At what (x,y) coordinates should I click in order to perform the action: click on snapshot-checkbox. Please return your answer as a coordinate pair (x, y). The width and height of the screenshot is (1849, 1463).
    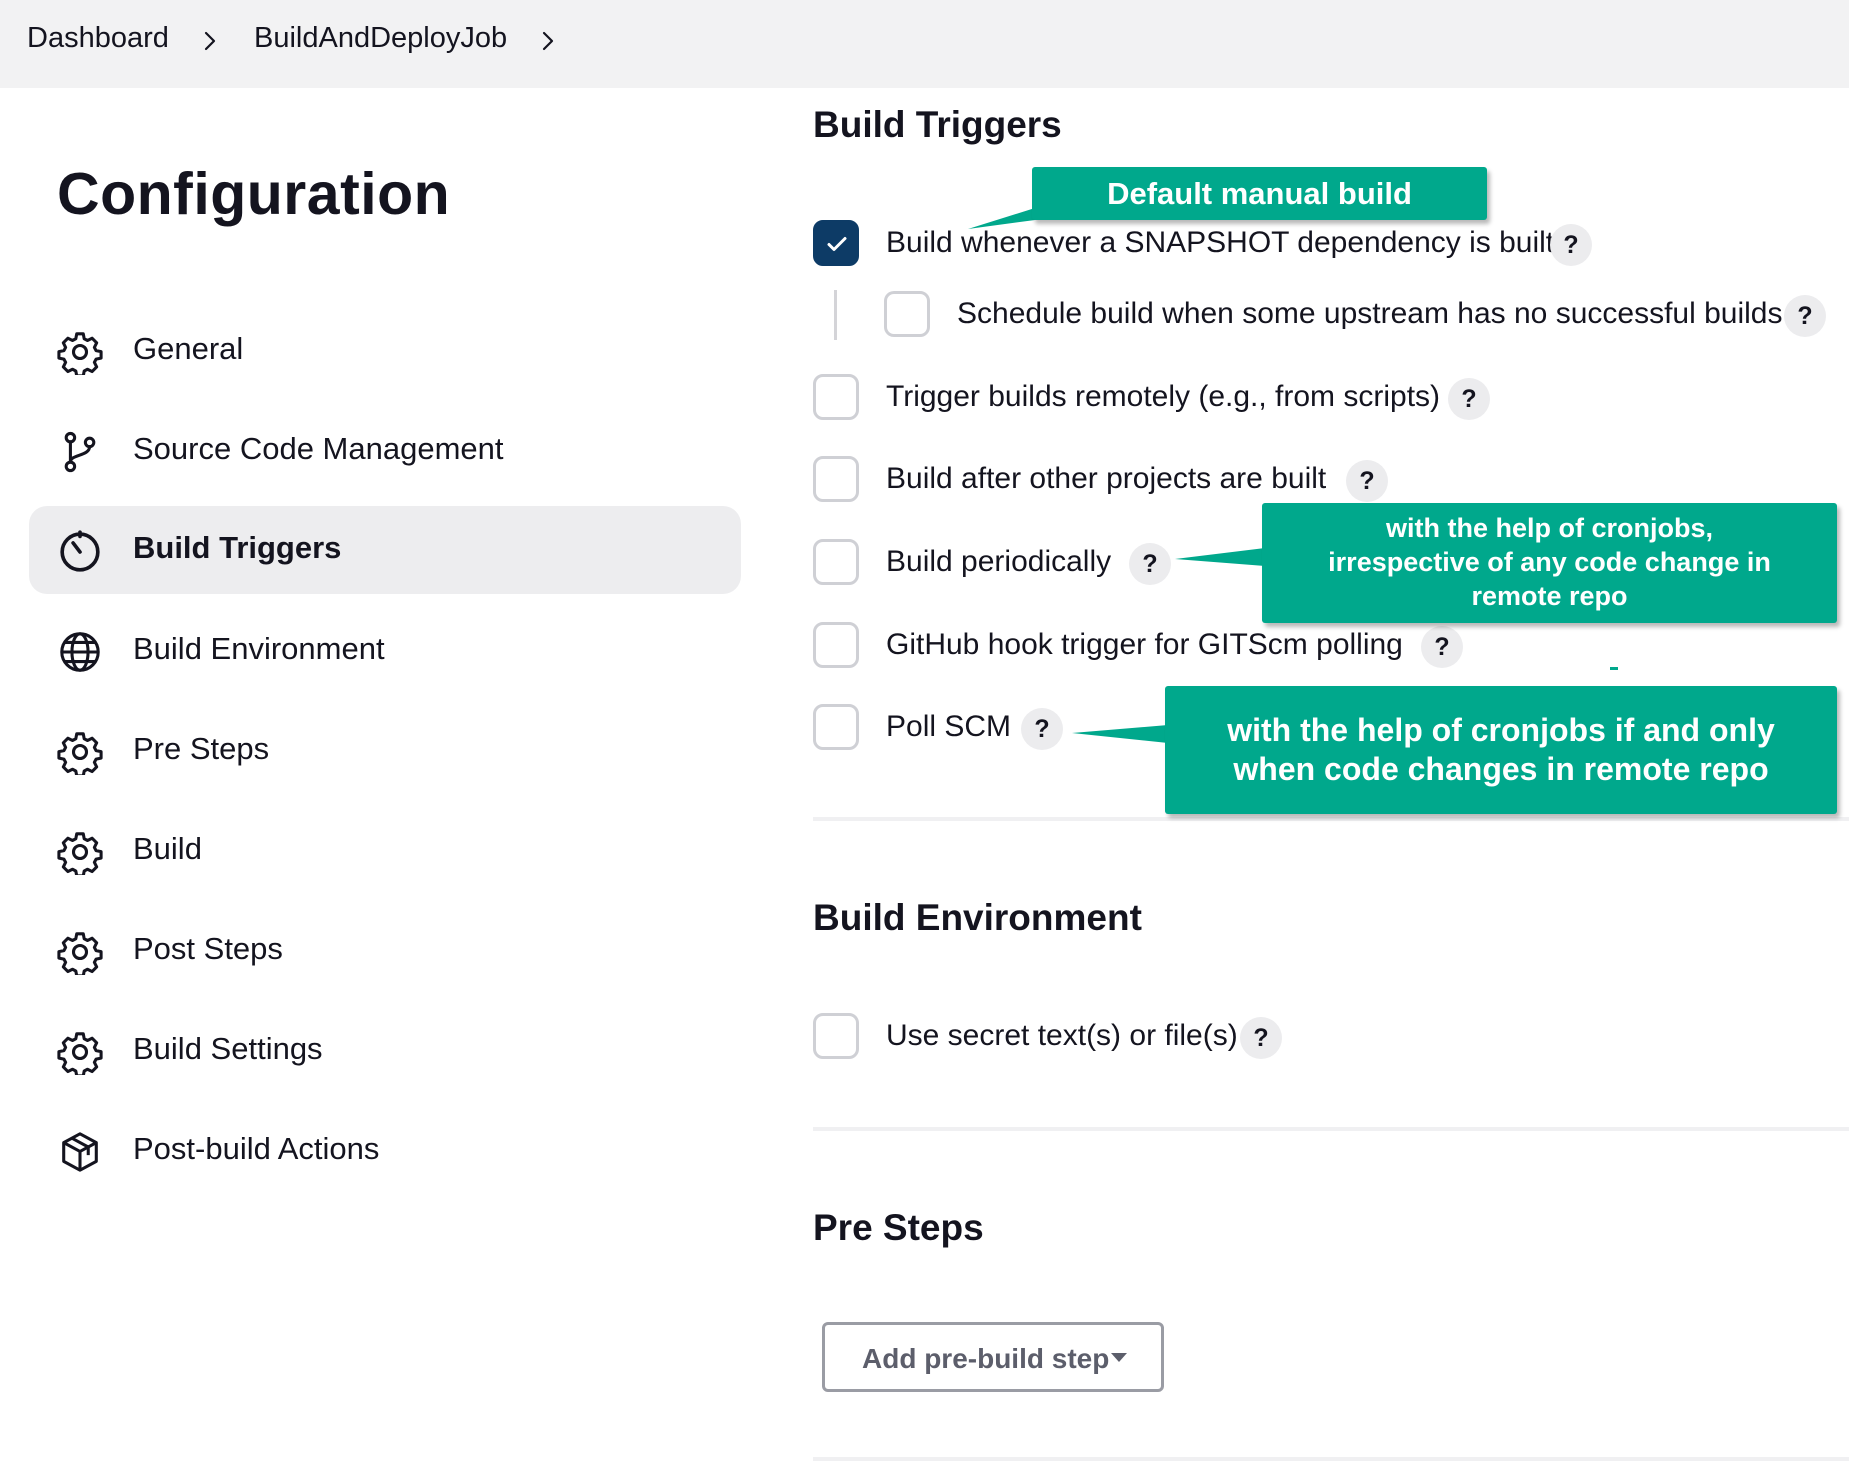
    Looking at the image, I should click on (836, 243).